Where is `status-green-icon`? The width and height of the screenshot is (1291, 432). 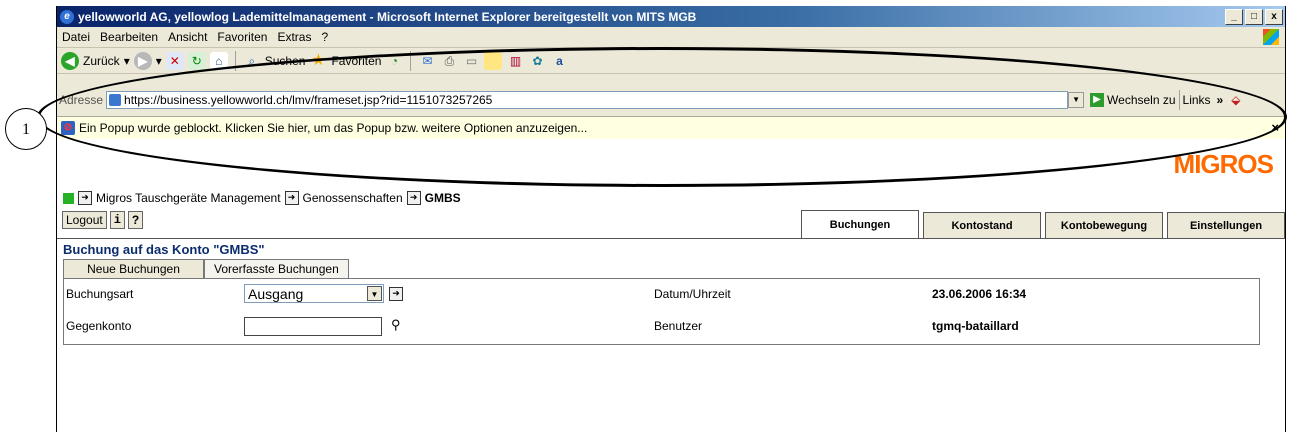
status-green-icon is located at coordinates (68, 198).